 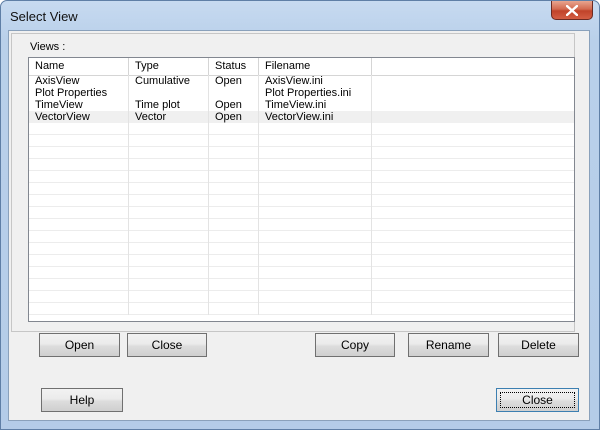 I want to click on views-group-label: Views :, so click(x=48, y=47).